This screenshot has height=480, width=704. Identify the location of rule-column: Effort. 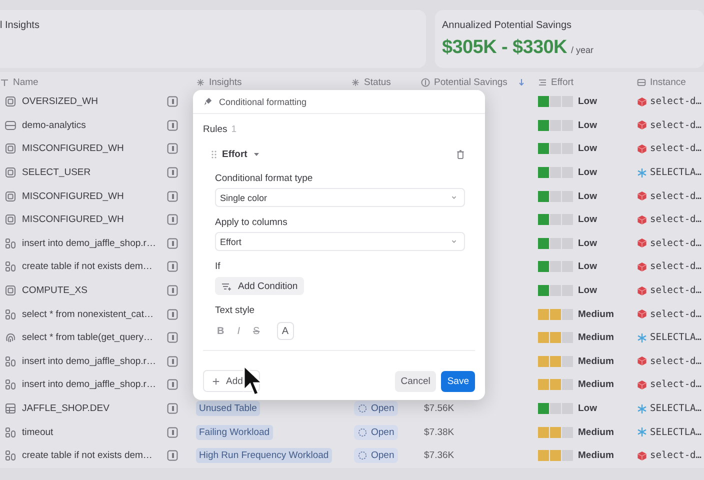
(235, 154).